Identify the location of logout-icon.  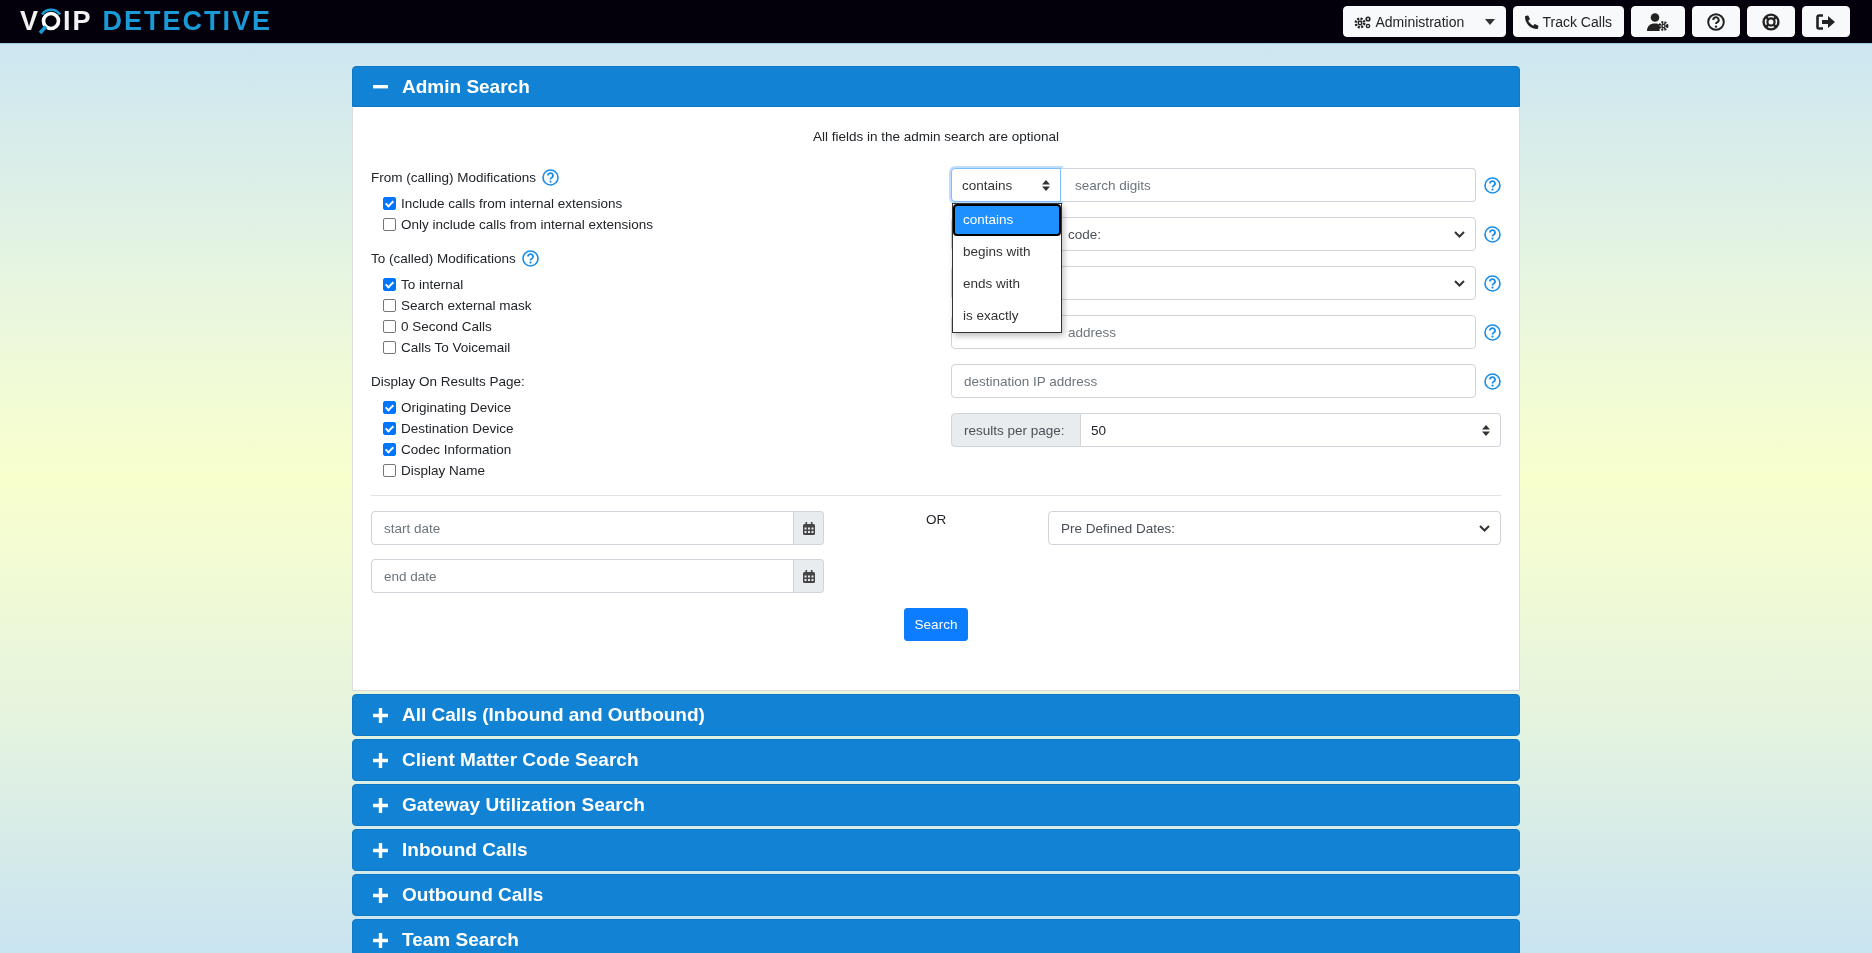
(1826, 21).